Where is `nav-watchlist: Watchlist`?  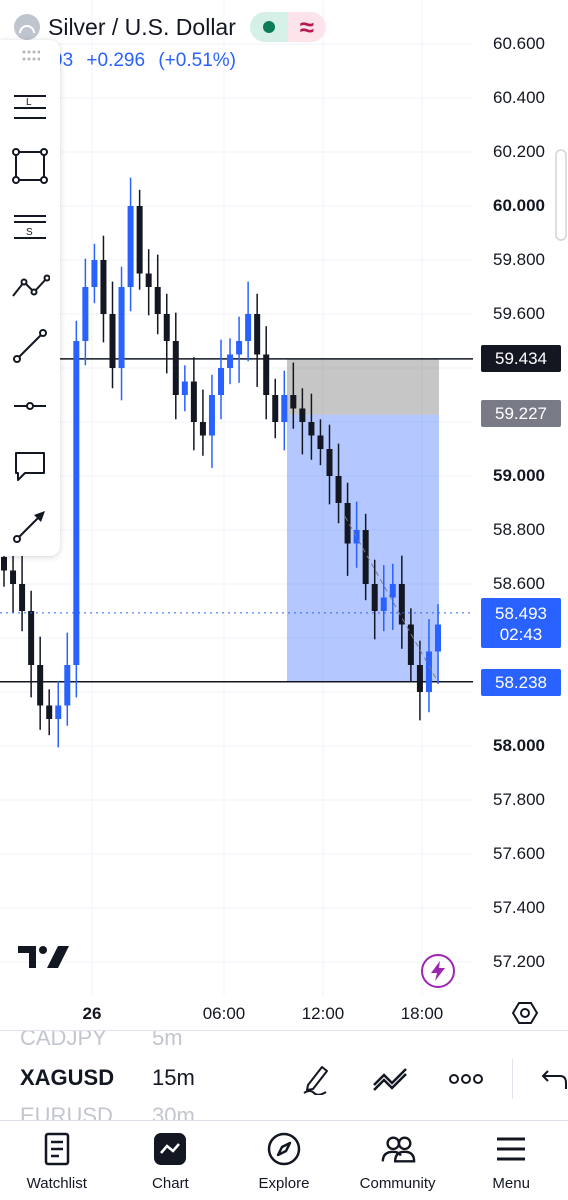 nav-watchlist: Watchlist is located at coordinates (57, 1160).